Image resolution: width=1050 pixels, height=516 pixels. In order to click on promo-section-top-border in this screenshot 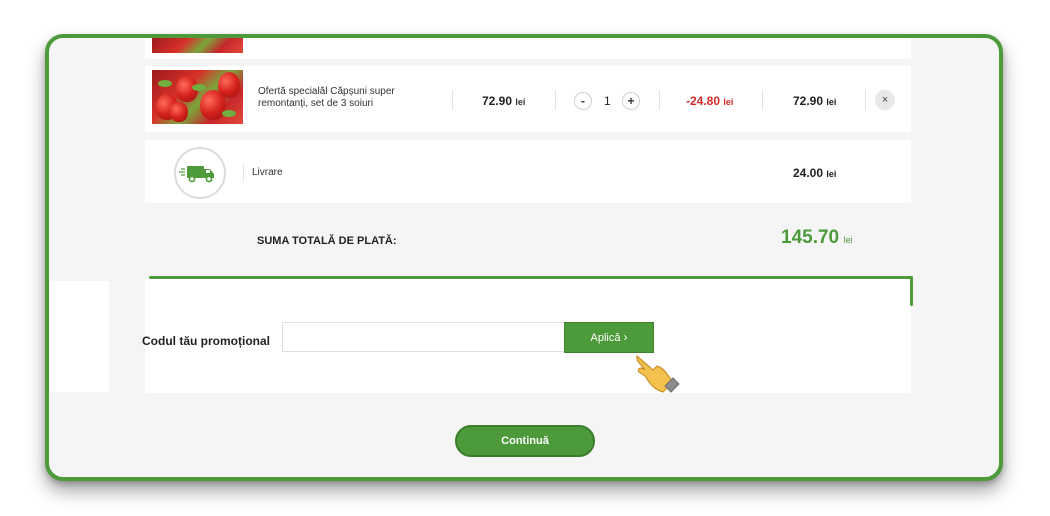, I will do `click(531, 277)`.